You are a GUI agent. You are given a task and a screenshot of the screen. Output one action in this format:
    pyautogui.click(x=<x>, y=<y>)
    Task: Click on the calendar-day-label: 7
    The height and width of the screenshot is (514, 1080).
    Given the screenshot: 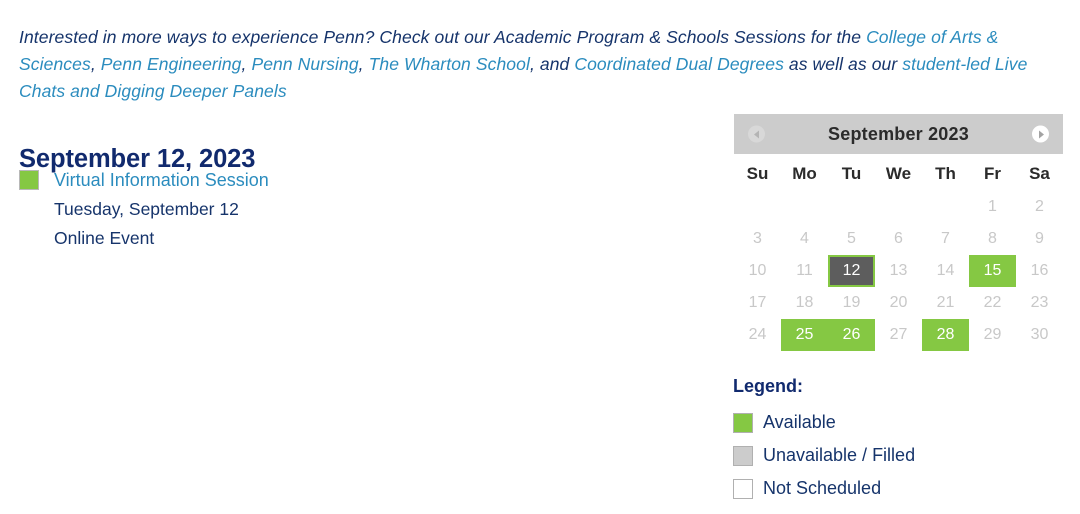 What is the action you would take?
    pyautogui.click(x=945, y=238)
    